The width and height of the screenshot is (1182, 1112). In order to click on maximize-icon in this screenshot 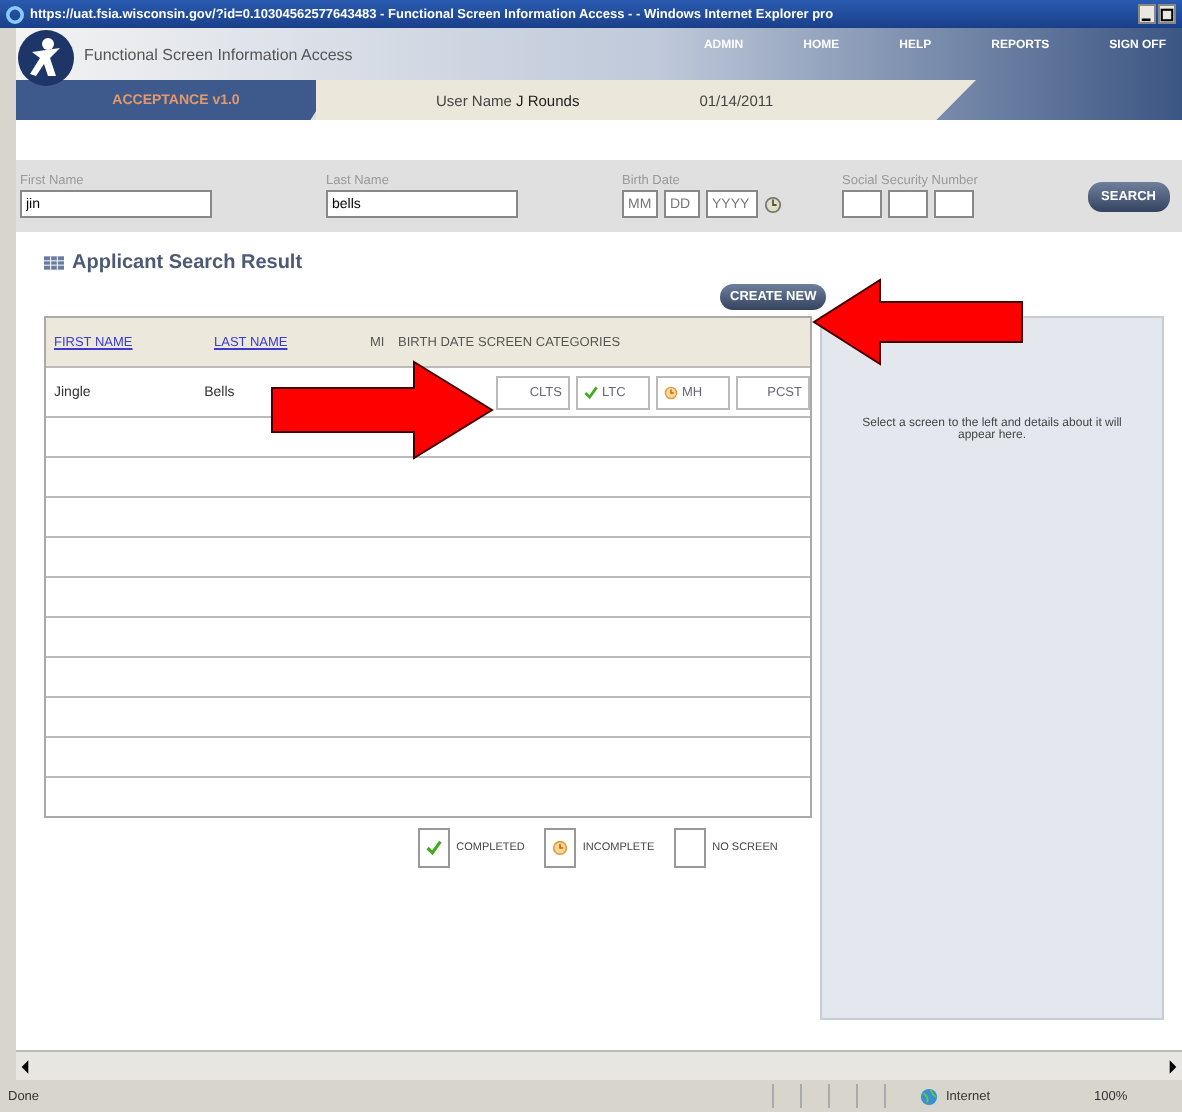, I will do `click(1167, 14)`.